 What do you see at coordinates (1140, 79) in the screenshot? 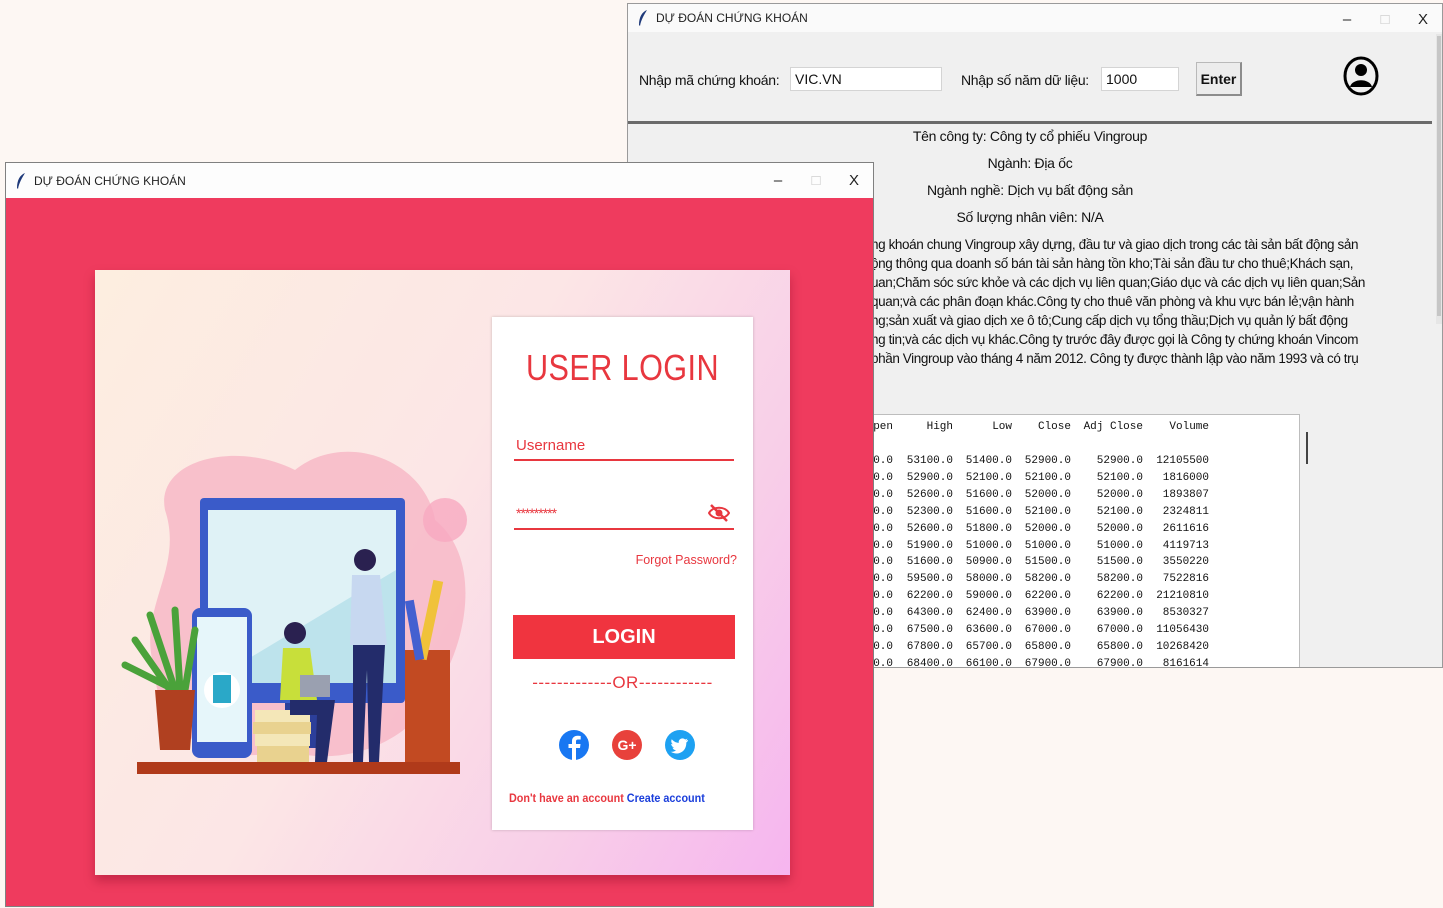
I see `years-input` at bounding box center [1140, 79].